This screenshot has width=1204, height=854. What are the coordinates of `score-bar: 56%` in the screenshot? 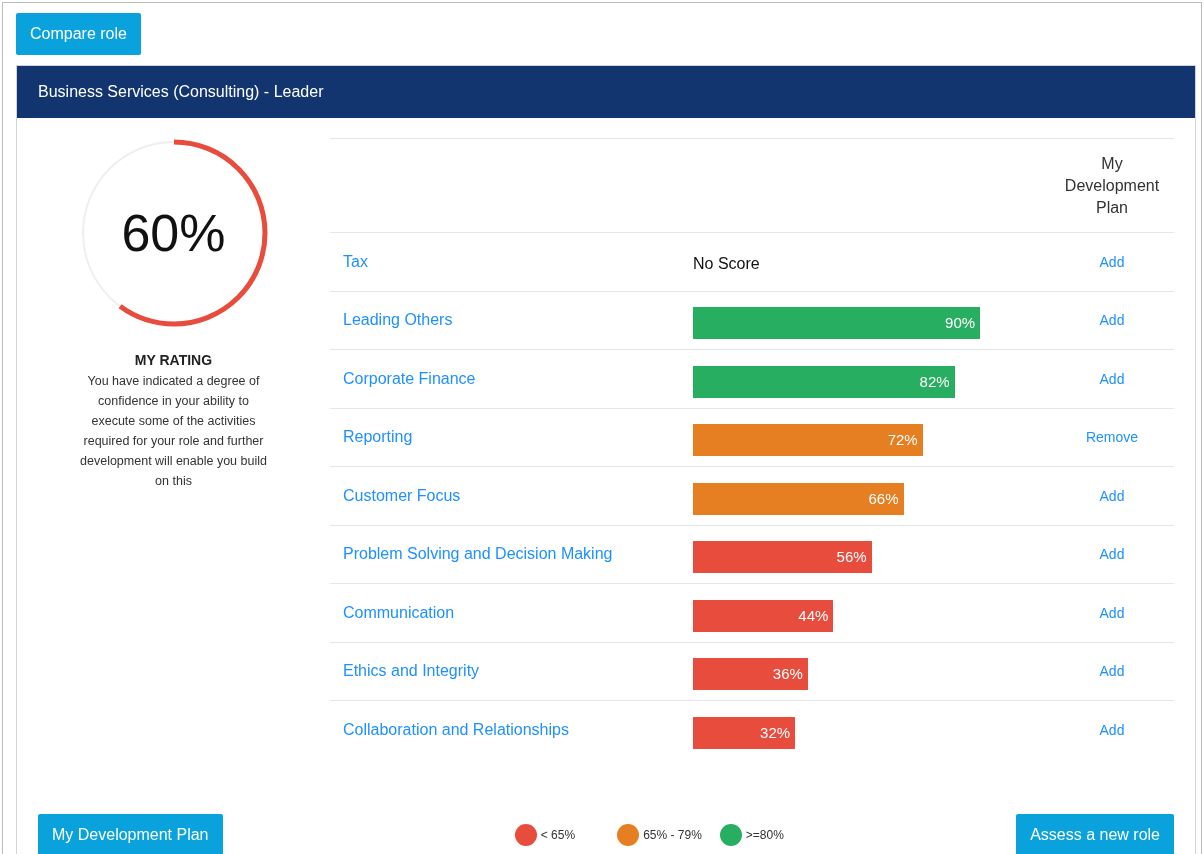 It's located at (782, 557).